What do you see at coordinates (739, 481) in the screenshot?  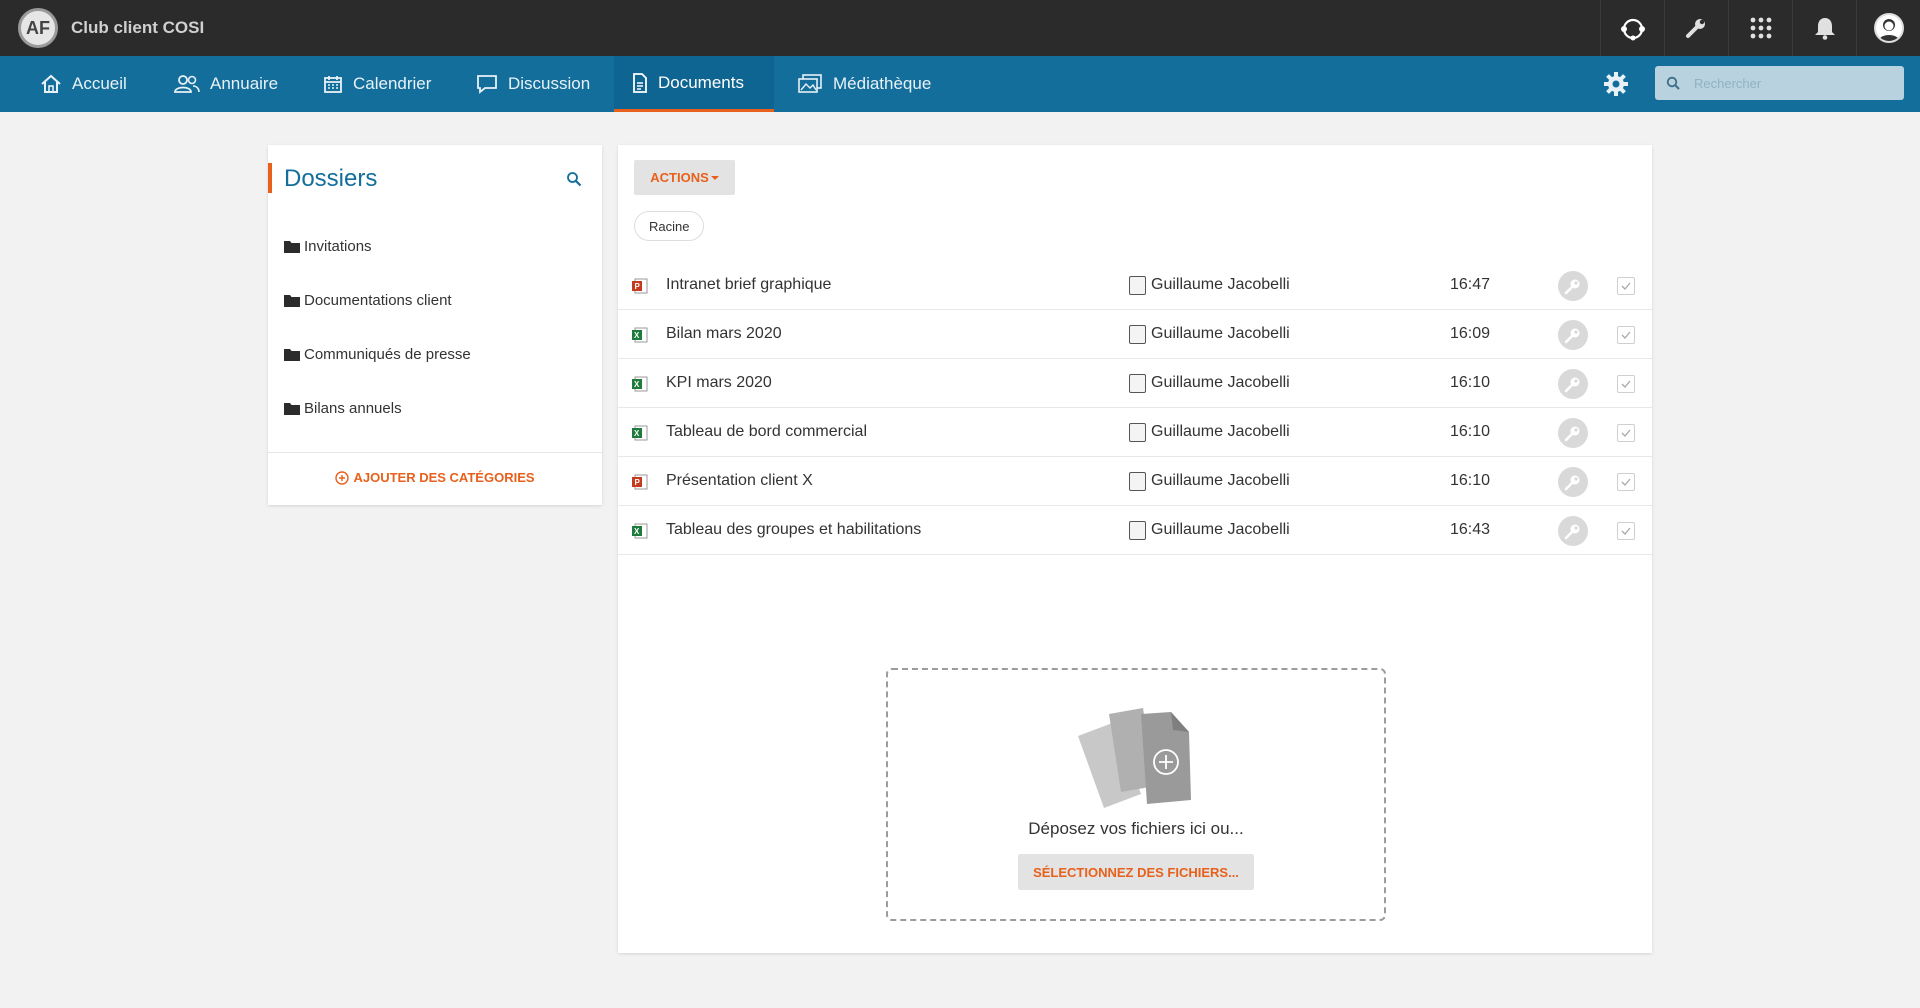 I see `file-name: Présentation client X` at bounding box center [739, 481].